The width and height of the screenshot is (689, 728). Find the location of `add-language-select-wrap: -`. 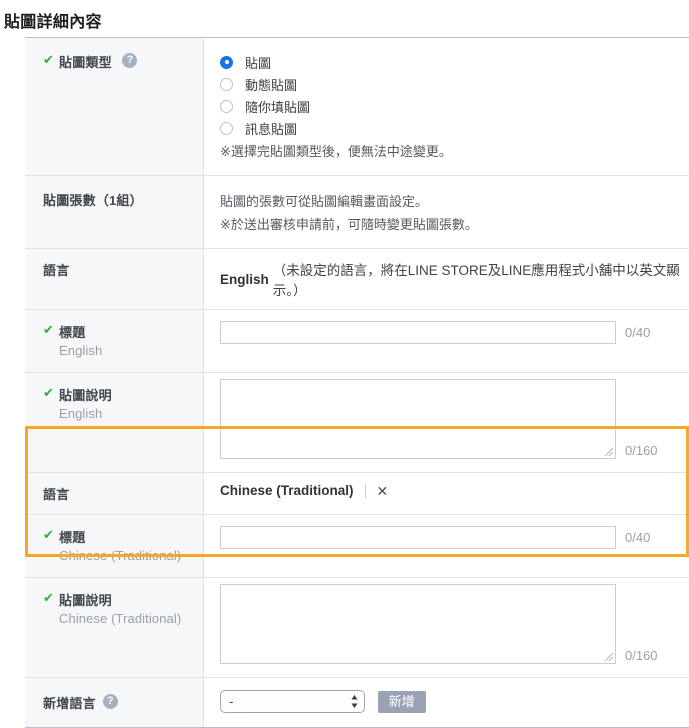

add-language-select-wrap: - is located at coordinates (292, 701).